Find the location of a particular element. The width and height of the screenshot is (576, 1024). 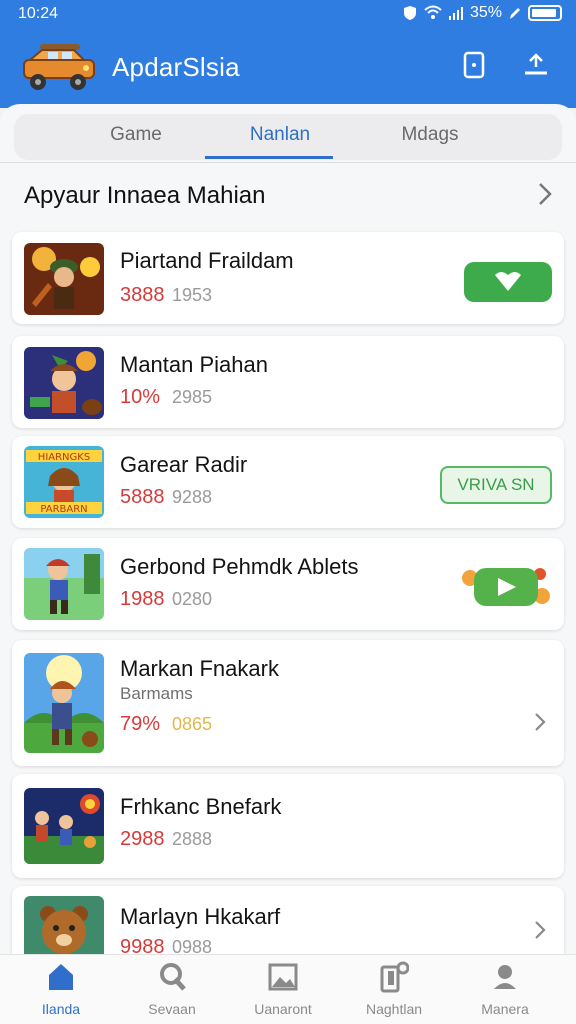

download-button is located at coordinates (508, 282).